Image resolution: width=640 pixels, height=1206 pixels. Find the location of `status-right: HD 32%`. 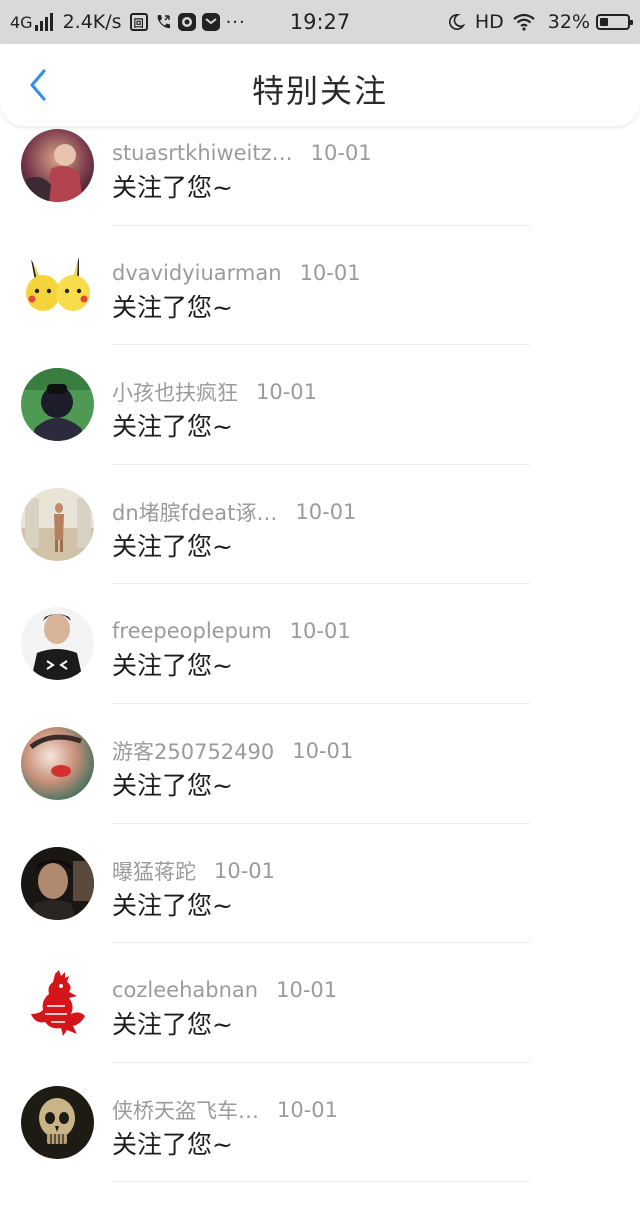

status-right: HD 32% is located at coordinates (540, 22).